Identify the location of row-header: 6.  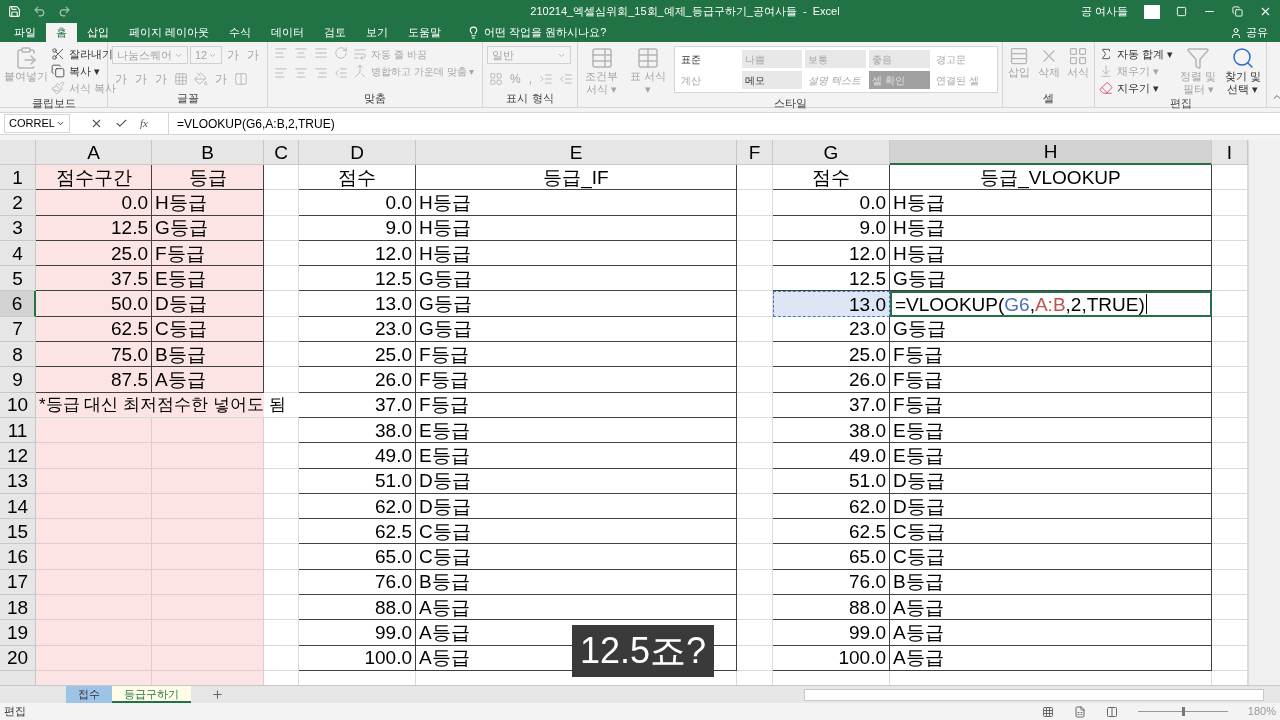
(18, 304).